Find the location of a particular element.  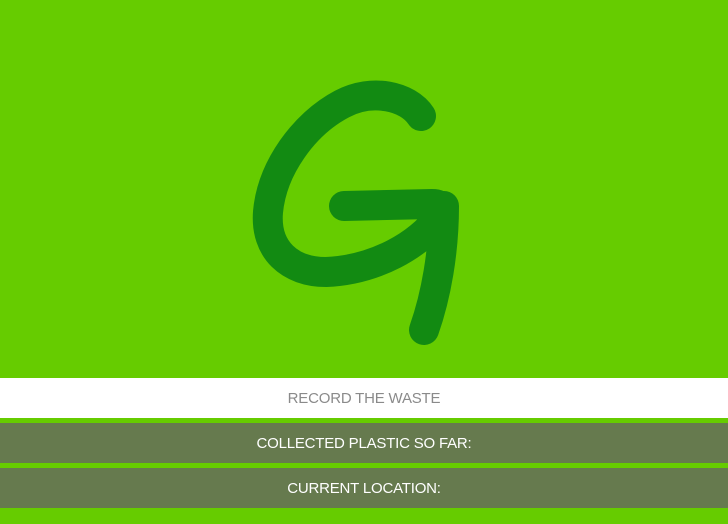

current-location-label: CURRENT LOCATION: is located at coordinates (364, 488).